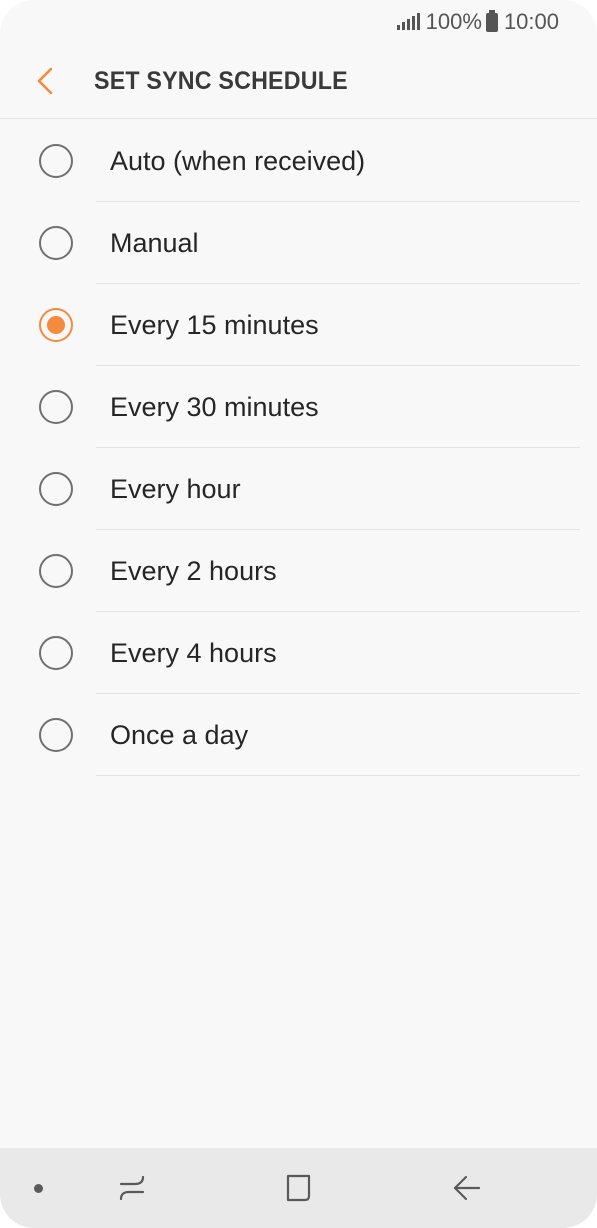  I want to click on back-arrow-icon, so click(467, 1188).